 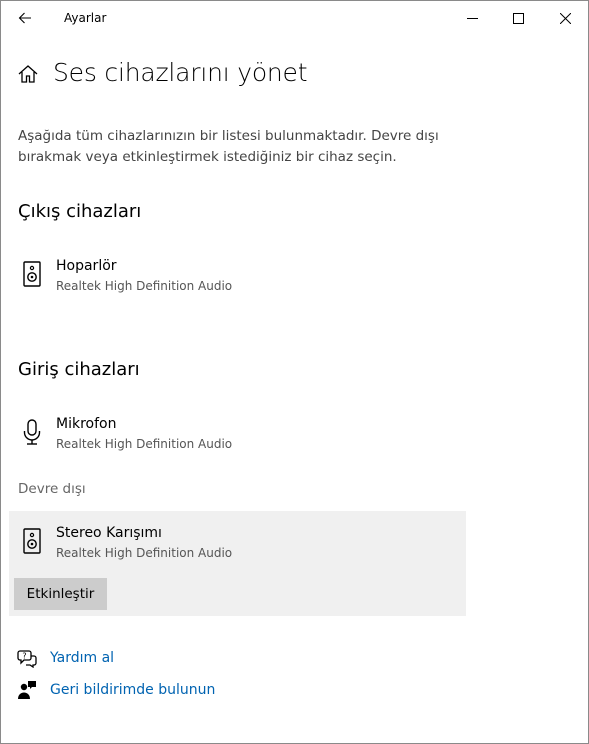 What do you see at coordinates (86, 266) in the screenshot?
I see `device-name: Hoparlör` at bounding box center [86, 266].